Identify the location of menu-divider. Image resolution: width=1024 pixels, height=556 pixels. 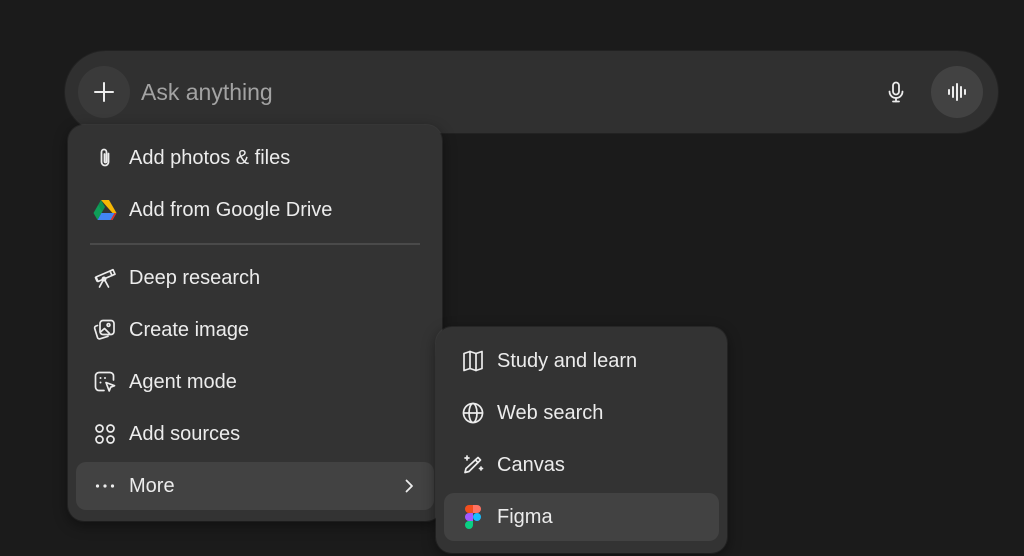
(255, 244).